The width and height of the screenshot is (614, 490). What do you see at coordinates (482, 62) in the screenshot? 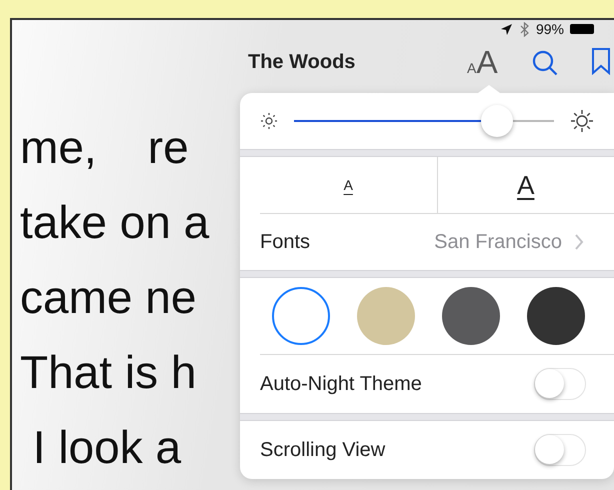
I see `text-settings-button: AA` at bounding box center [482, 62].